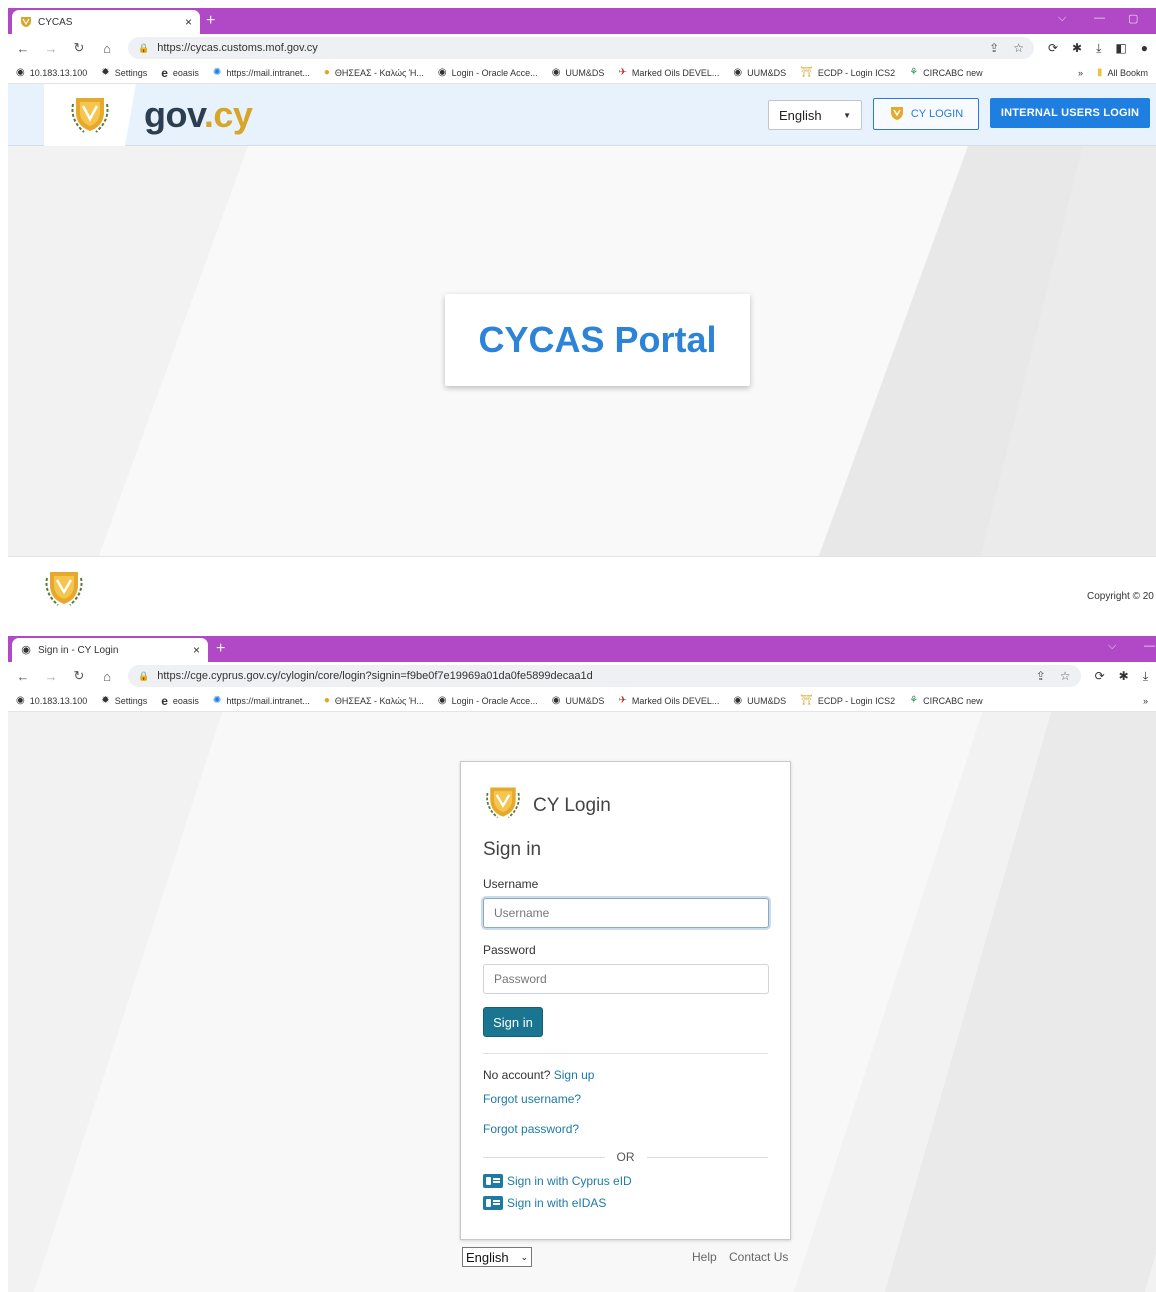  I want to click on side-panel-icon: ◧, so click(1120, 48).